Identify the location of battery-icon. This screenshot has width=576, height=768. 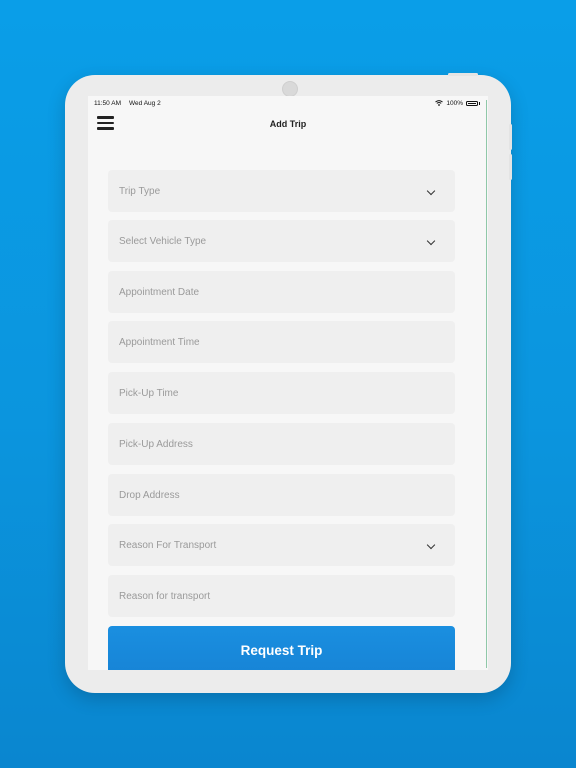
(472, 103).